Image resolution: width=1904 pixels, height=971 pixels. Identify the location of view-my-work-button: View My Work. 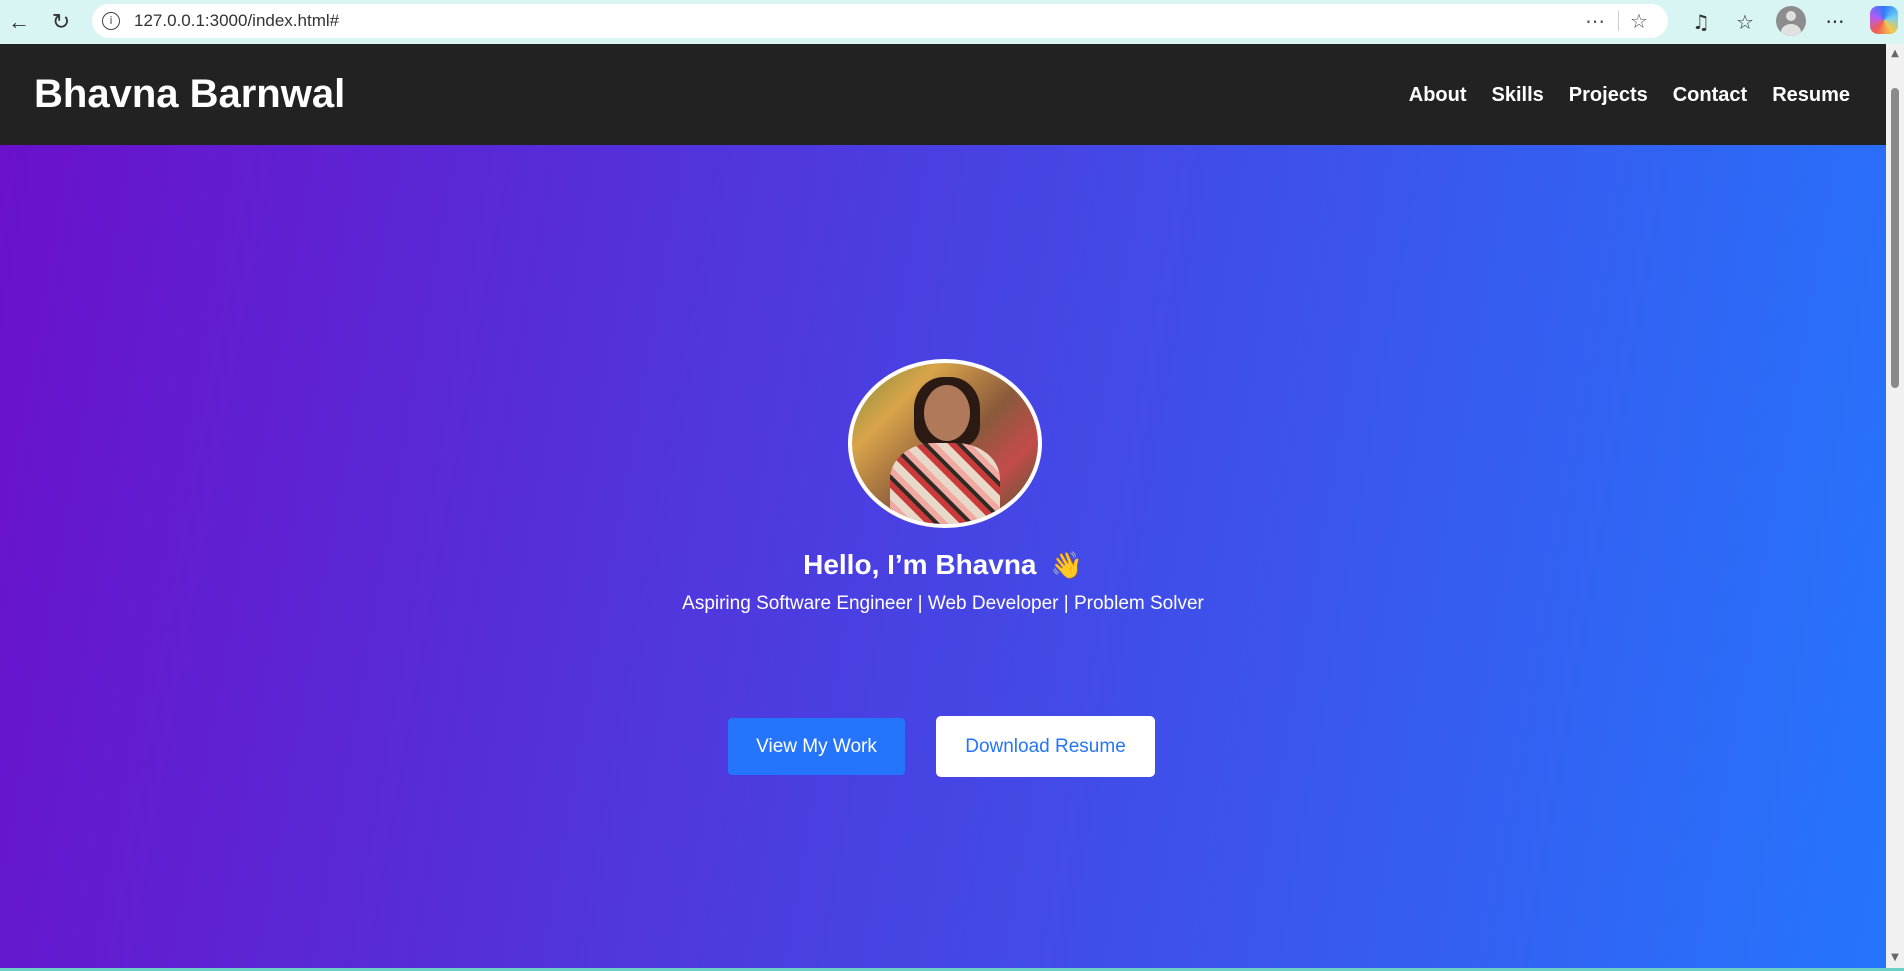
(816, 746).